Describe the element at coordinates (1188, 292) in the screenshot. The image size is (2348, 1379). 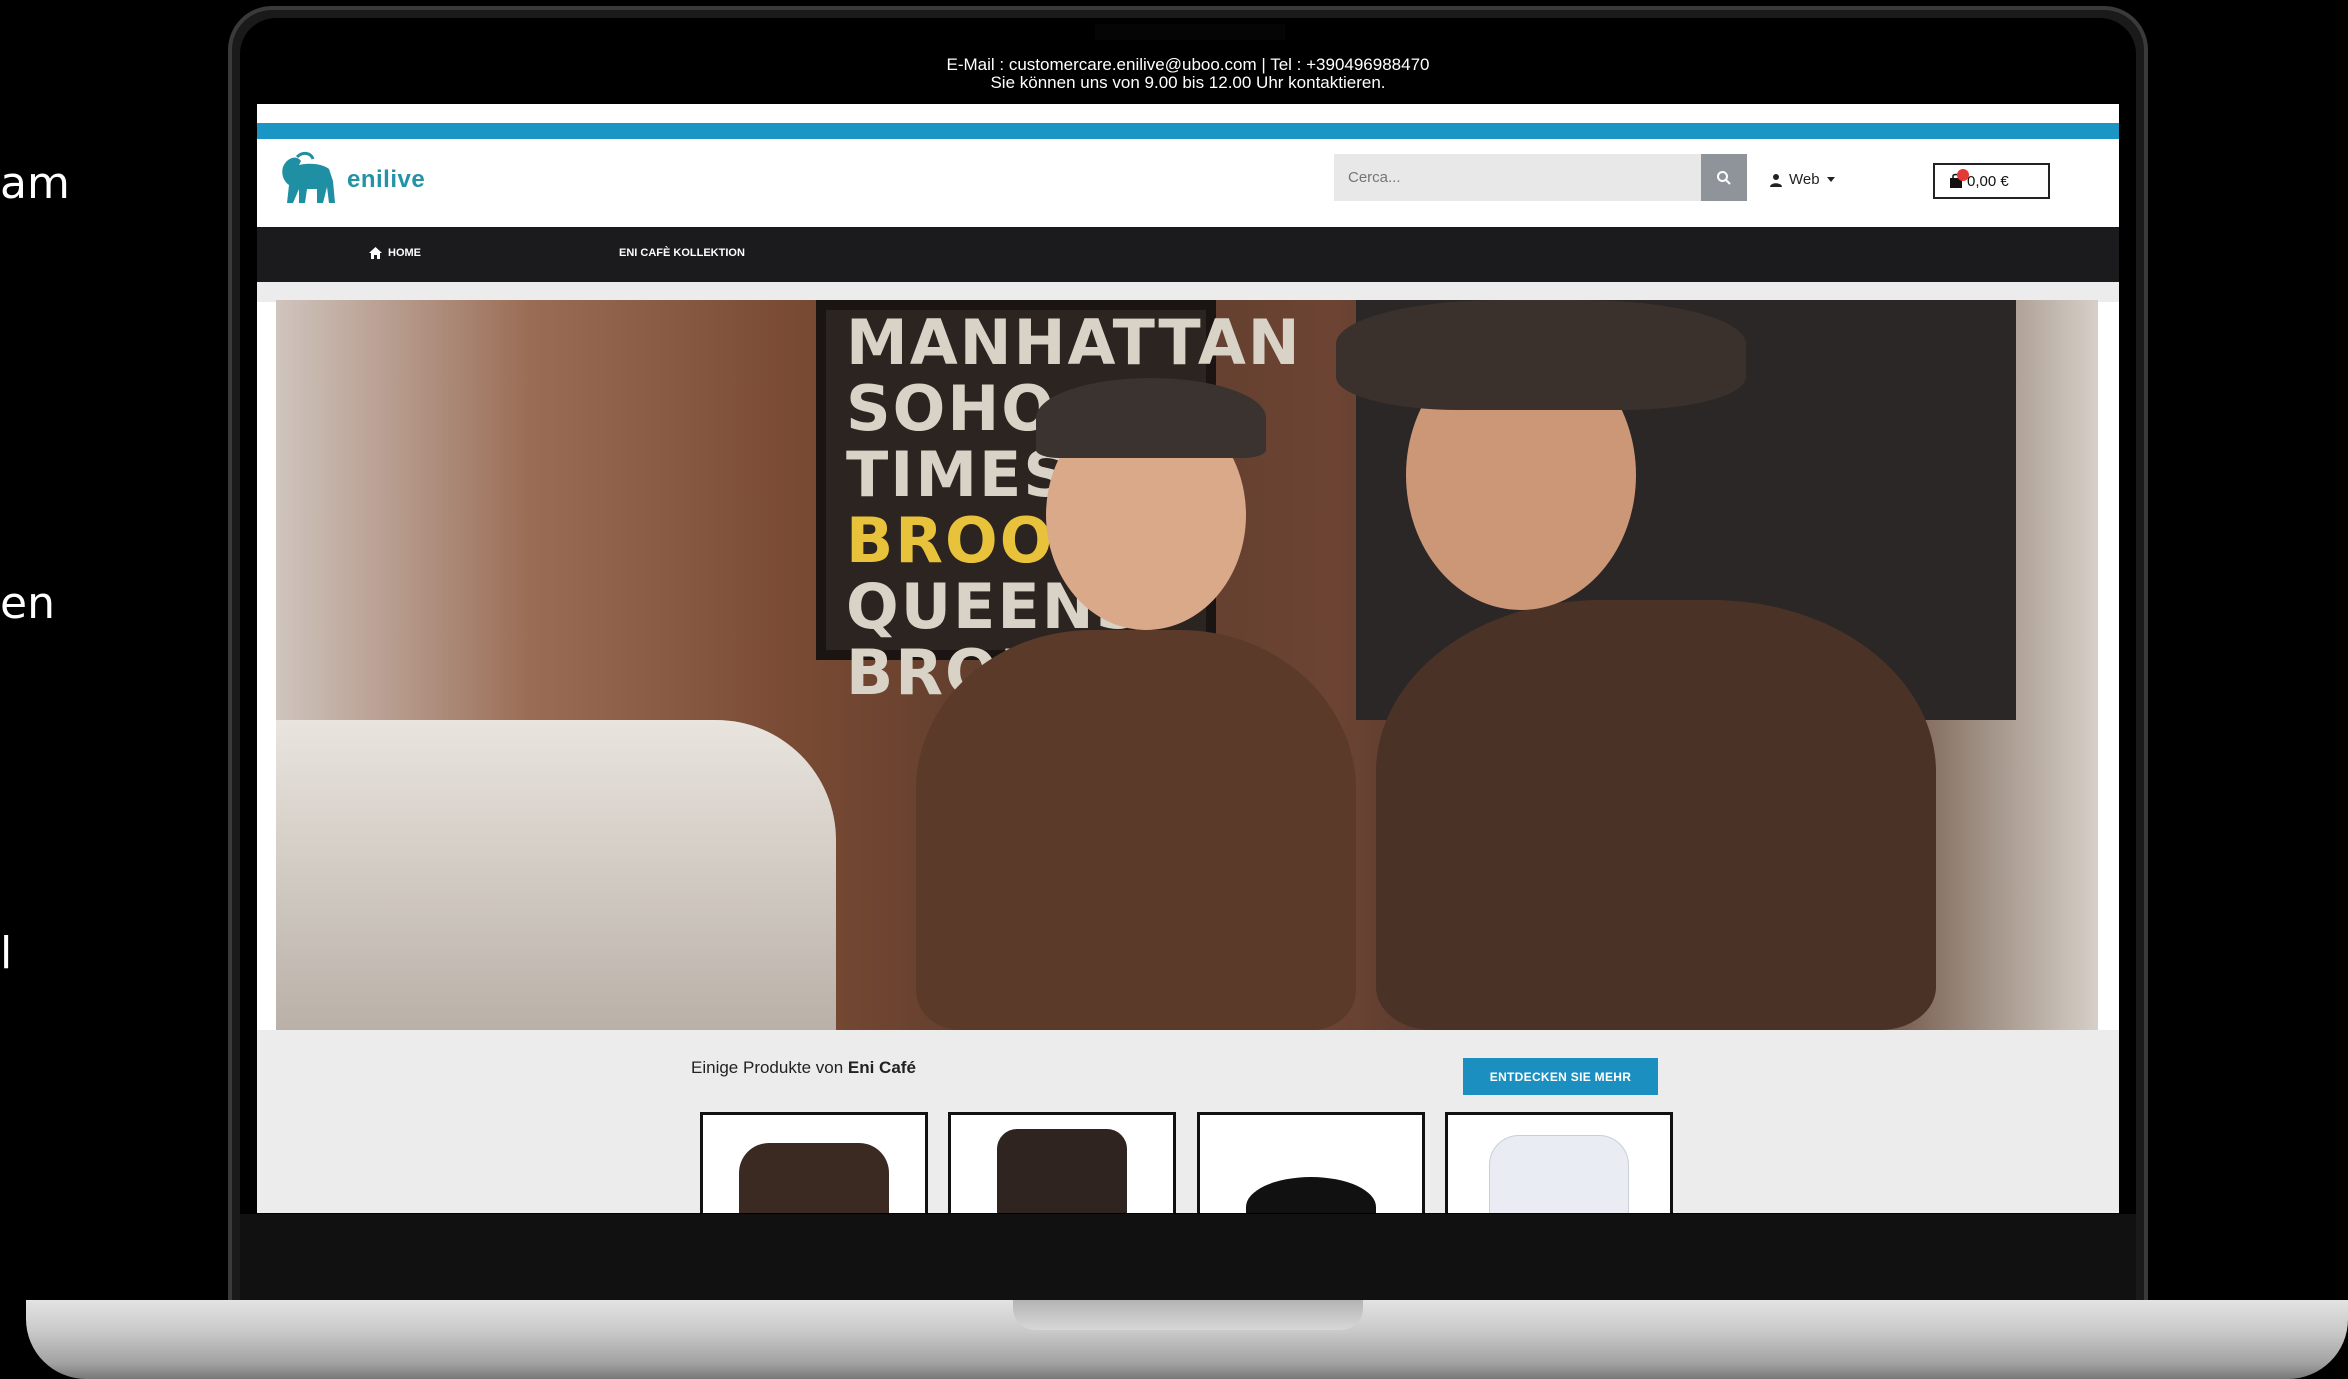
I see `header-spacer` at that location.